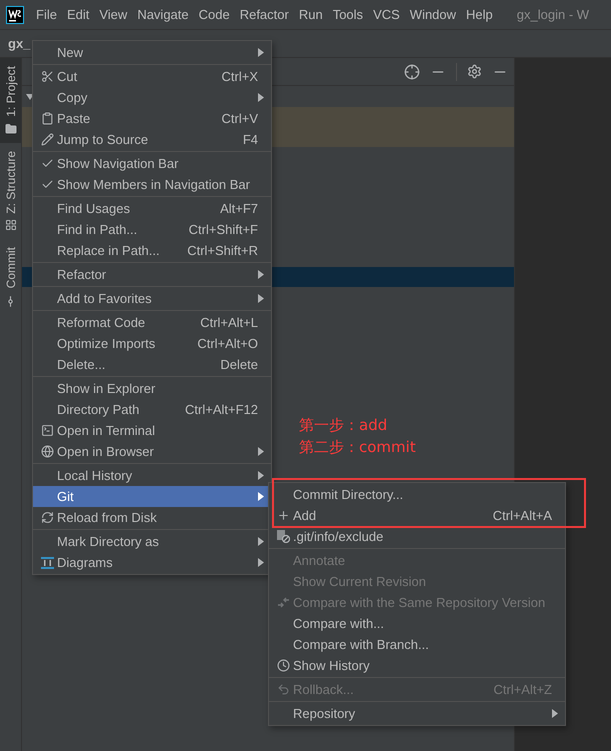 This screenshot has width=611, height=751. What do you see at coordinates (163, 14) in the screenshot?
I see `menu-bar-item: Navigate` at bounding box center [163, 14].